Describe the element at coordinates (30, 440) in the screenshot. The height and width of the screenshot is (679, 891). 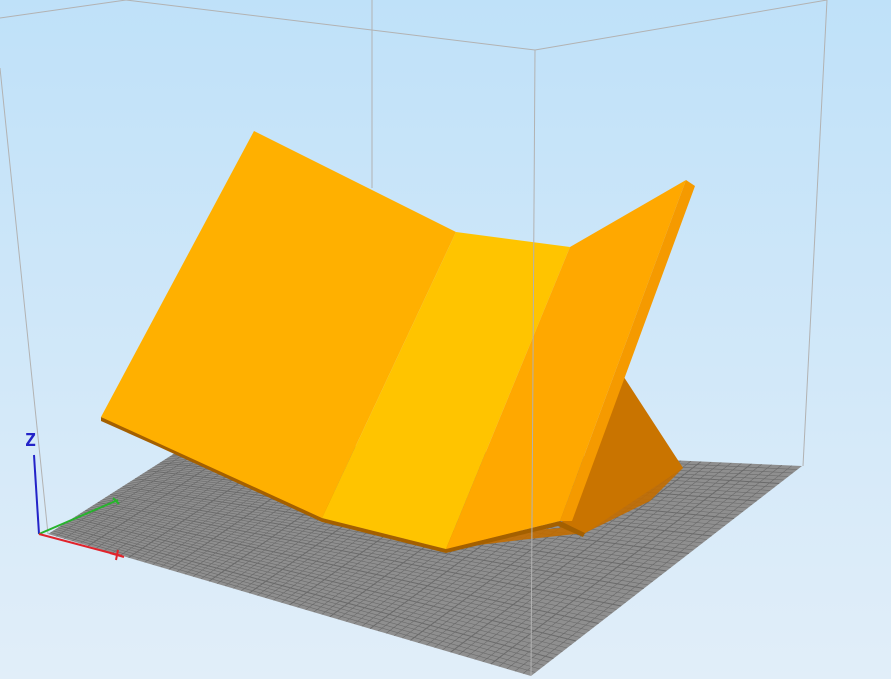
I see `z-axis-label: Z` at that location.